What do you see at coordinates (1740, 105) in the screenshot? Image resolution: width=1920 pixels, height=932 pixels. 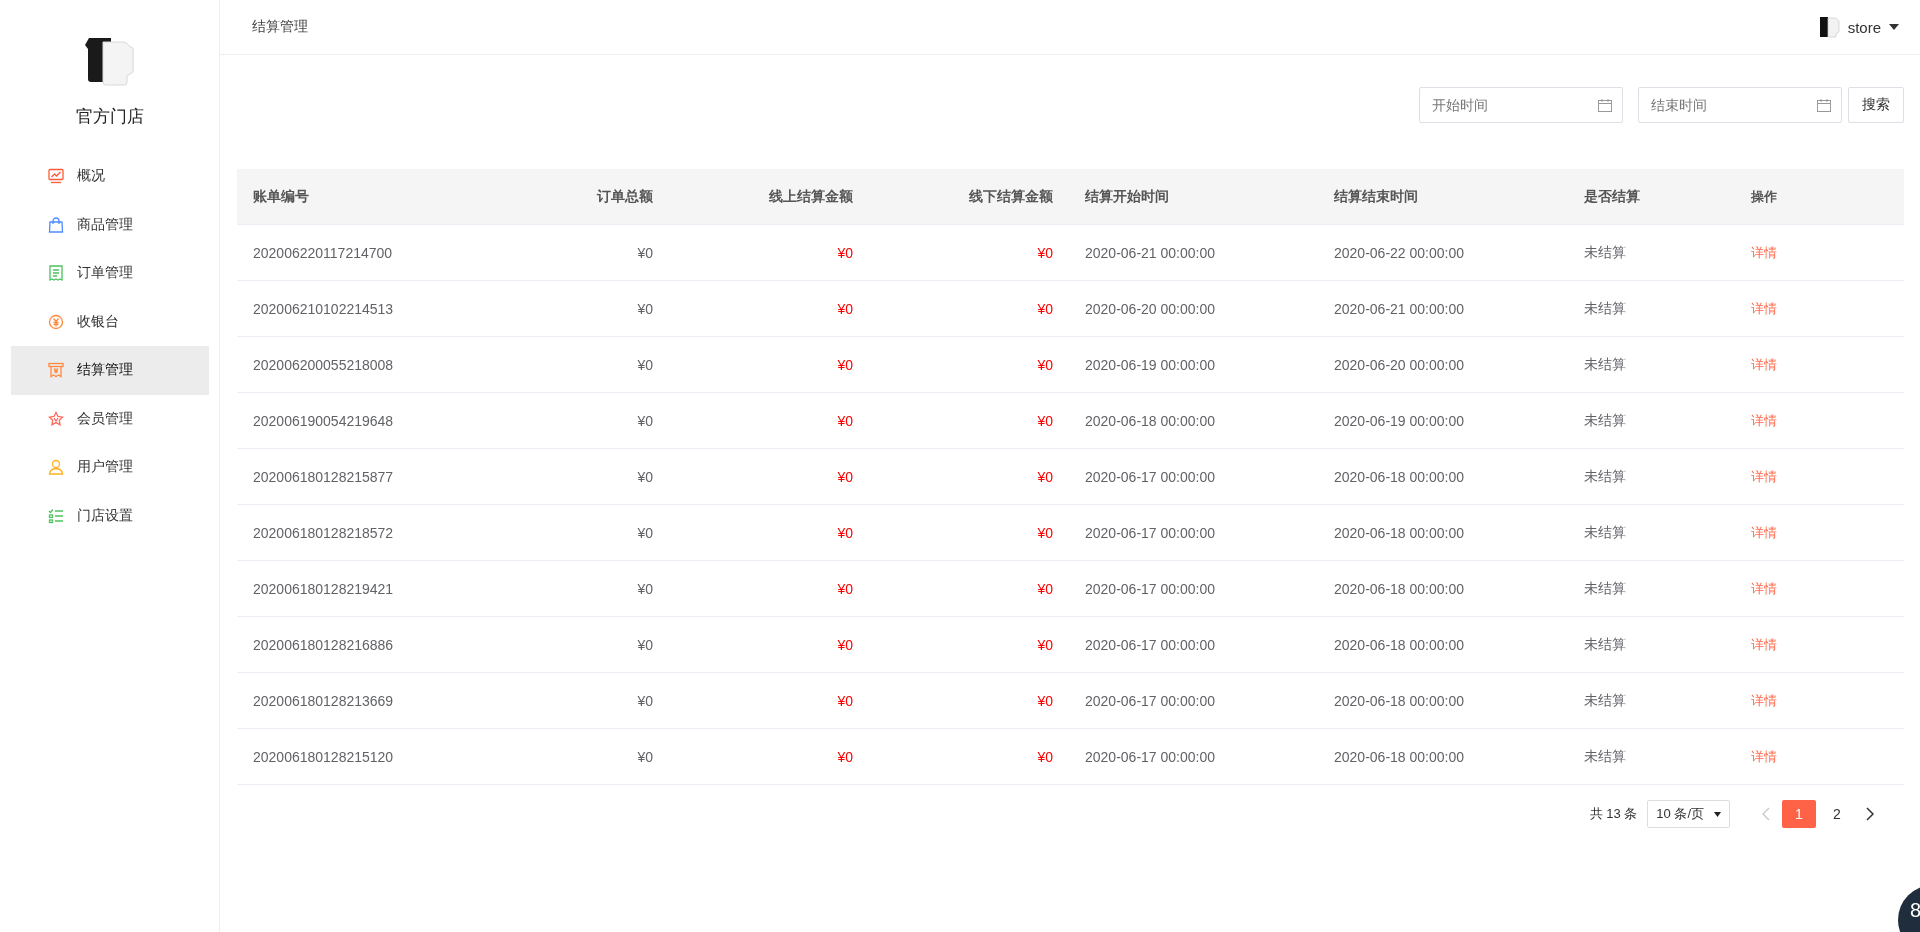 I see `end-date-field: 结束时间` at bounding box center [1740, 105].